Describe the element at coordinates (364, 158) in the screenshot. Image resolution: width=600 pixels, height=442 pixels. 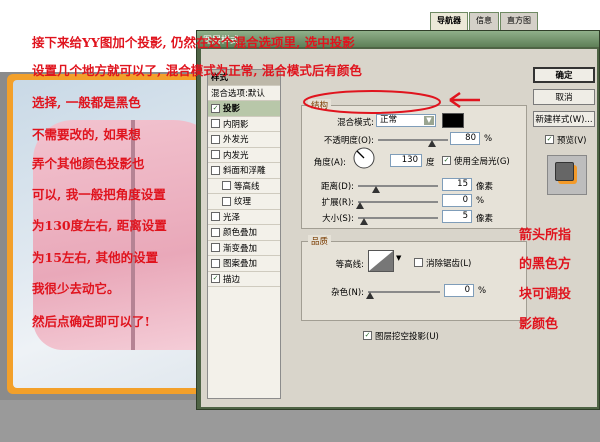
I see `angle-dial-icon` at that location.